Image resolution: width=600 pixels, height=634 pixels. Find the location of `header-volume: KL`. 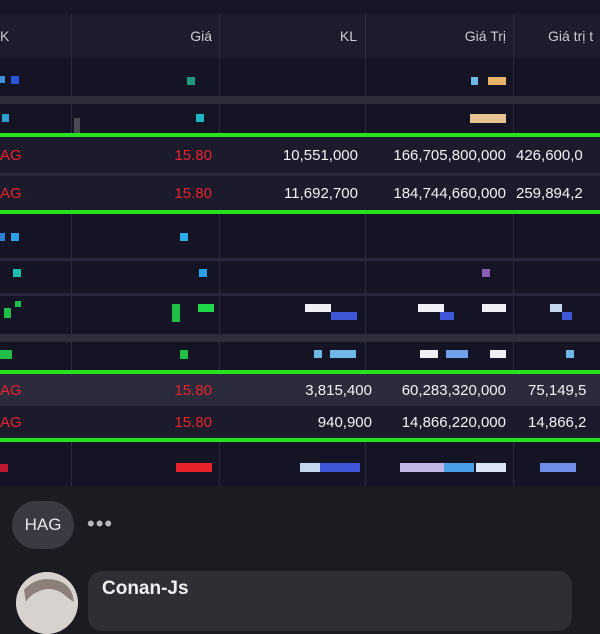

header-volume: KL is located at coordinates (348, 36).